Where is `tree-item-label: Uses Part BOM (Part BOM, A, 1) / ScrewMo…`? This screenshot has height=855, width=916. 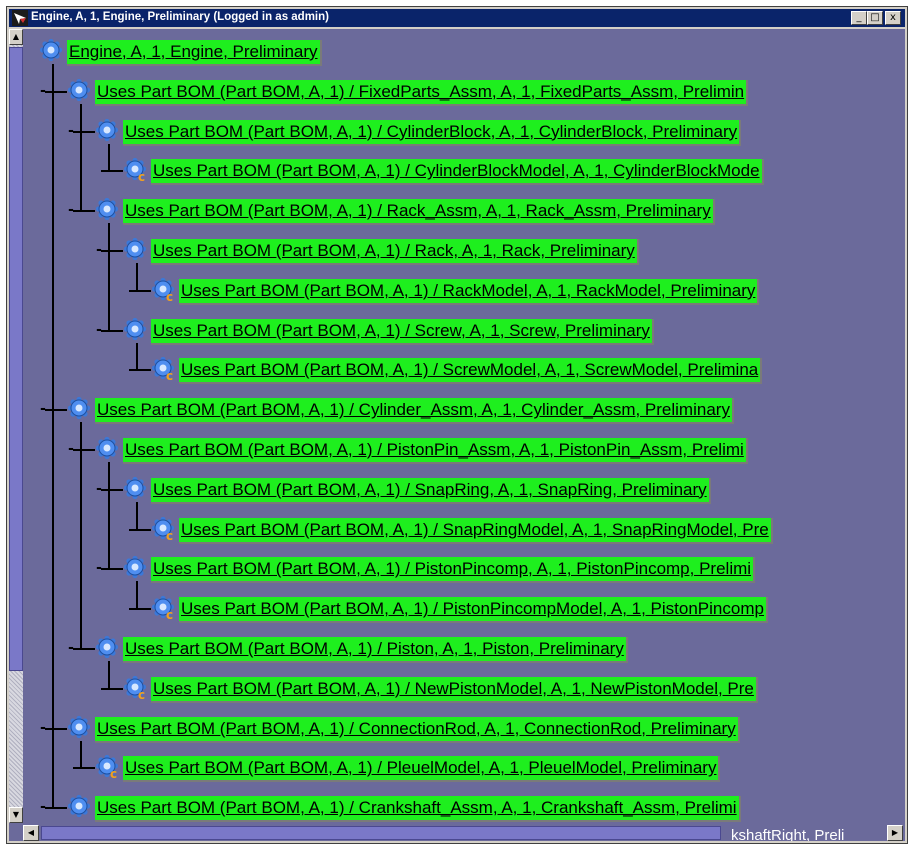
tree-item-label: Uses Part BOM (Part BOM, A, 1) / ScrewMo… is located at coordinates (471, 371).